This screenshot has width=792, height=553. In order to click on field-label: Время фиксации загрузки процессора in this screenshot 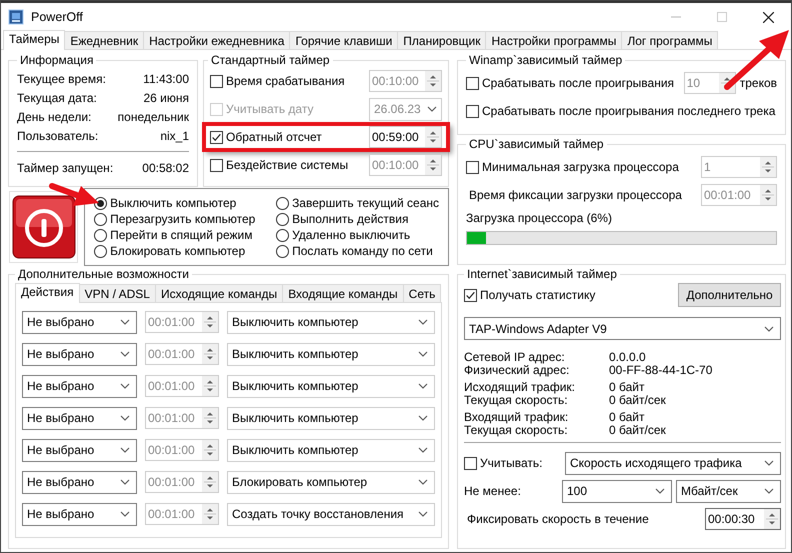, I will do `click(575, 195)`.